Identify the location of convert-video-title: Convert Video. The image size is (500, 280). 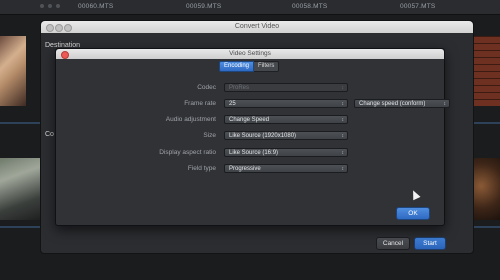
(257, 26).